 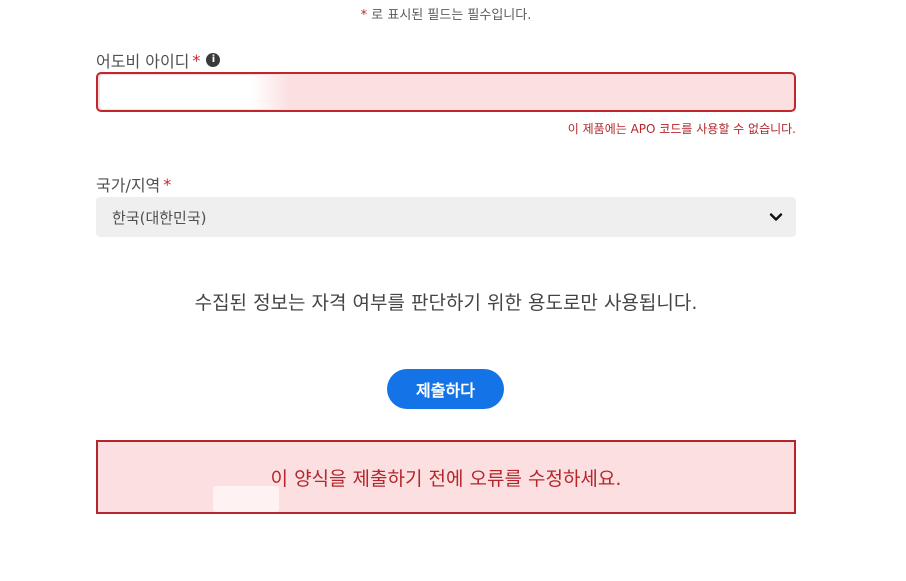 What do you see at coordinates (167, 184) in the screenshot?
I see `country-required-mark: *` at bounding box center [167, 184].